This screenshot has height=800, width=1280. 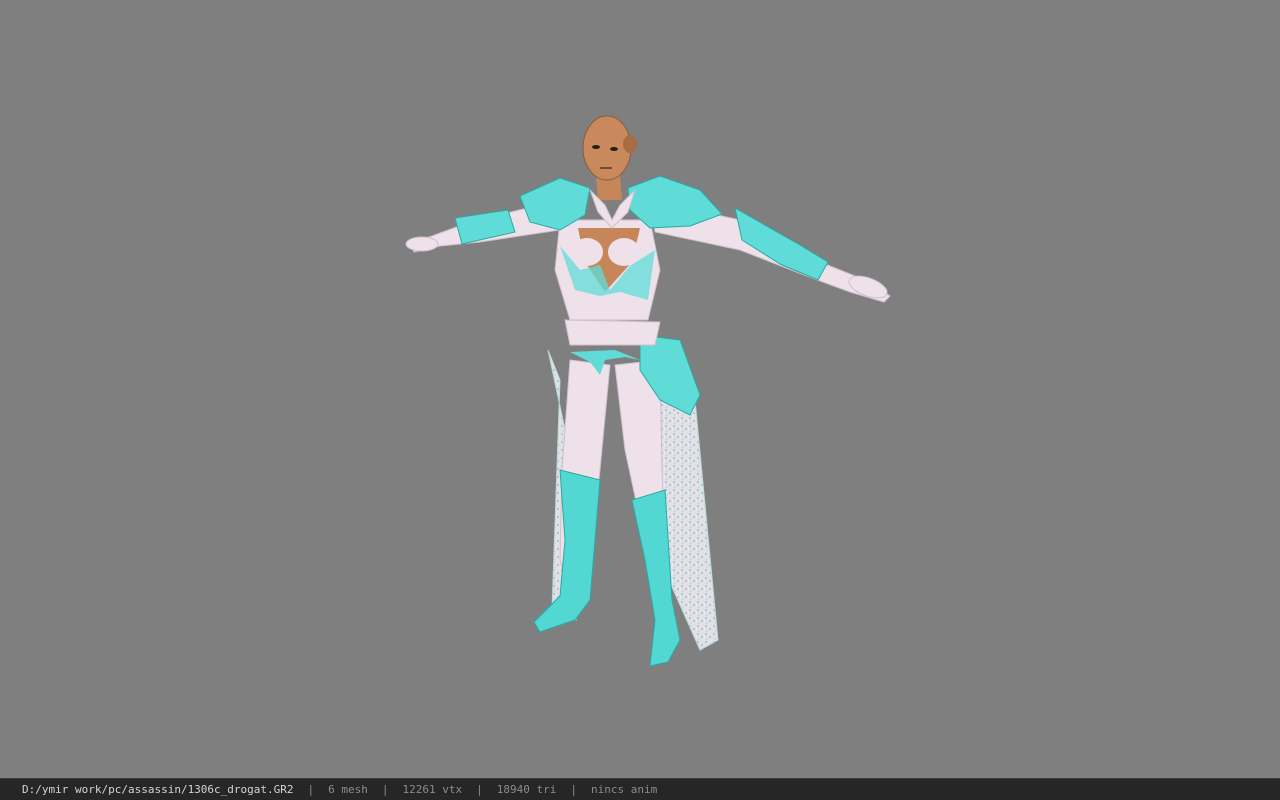 What do you see at coordinates (612, 332) in the screenshot?
I see `belt` at bounding box center [612, 332].